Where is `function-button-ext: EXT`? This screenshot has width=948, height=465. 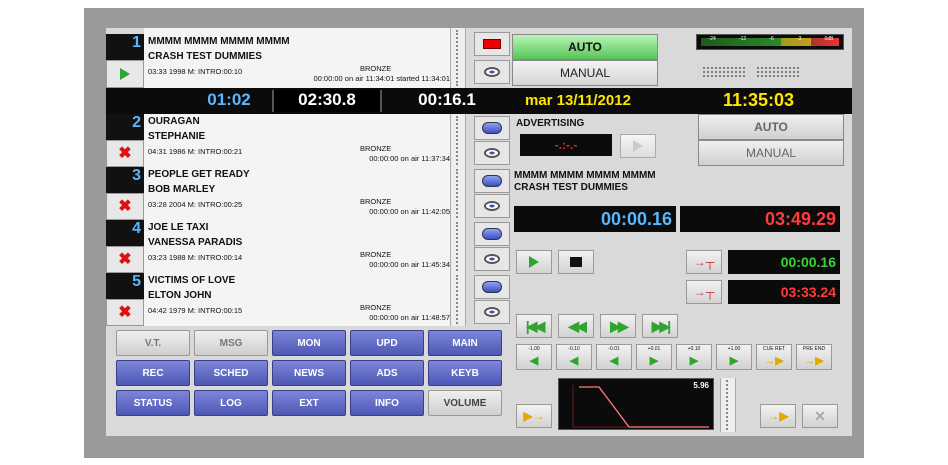
function-button-ext: EXT is located at coordinates (309, 403).